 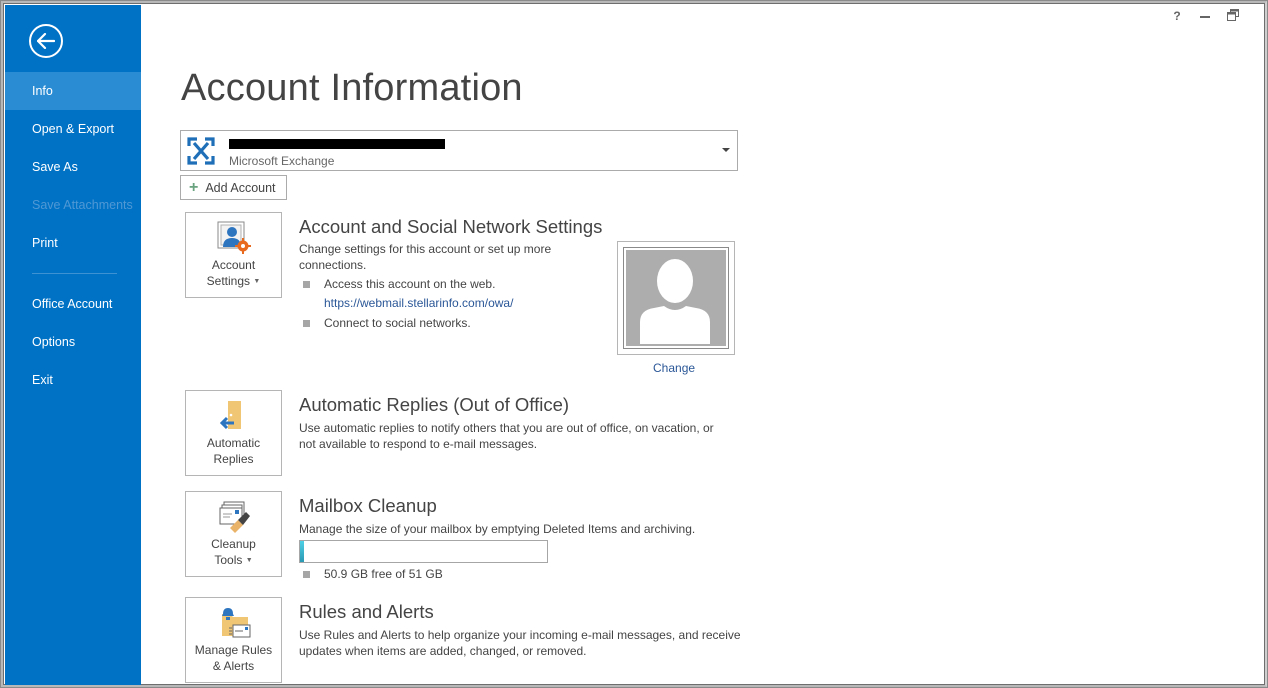 What do you see at coordinates (233, 255) in the screenshot?
I see `account-settings-button: Account Settings ▼` at bounding box center [233, 255].